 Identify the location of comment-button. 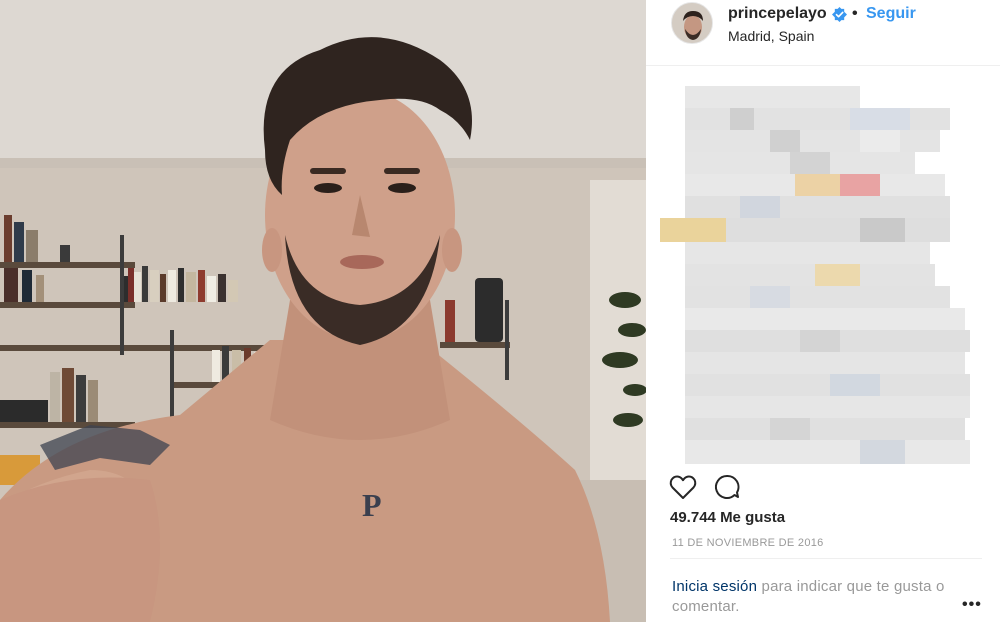
(727, 487).